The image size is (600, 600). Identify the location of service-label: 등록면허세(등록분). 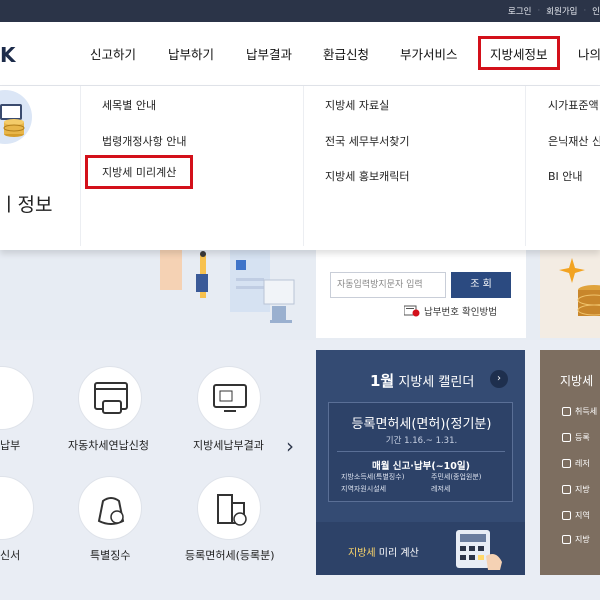
(230, 555).